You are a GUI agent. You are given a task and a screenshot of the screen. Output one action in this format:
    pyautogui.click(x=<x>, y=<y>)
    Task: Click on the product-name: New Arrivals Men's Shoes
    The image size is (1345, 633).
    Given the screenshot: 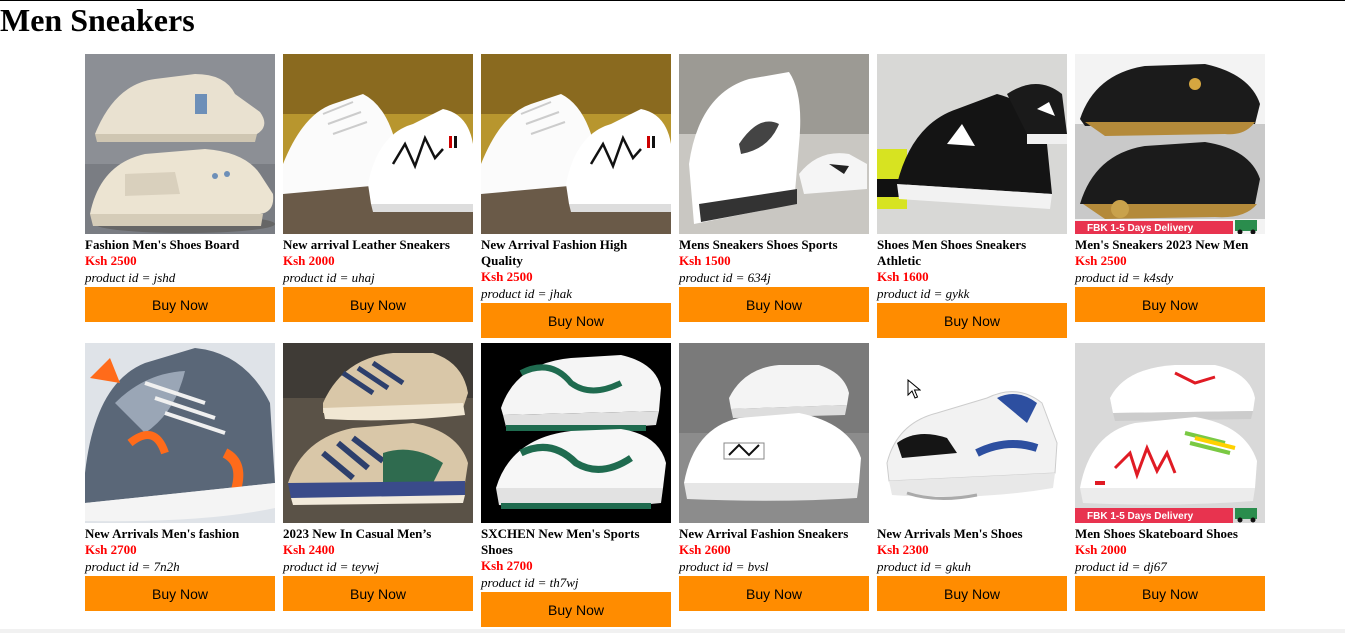 What is the action you would take?
    pyautogui.click(x=972, y=534)
    